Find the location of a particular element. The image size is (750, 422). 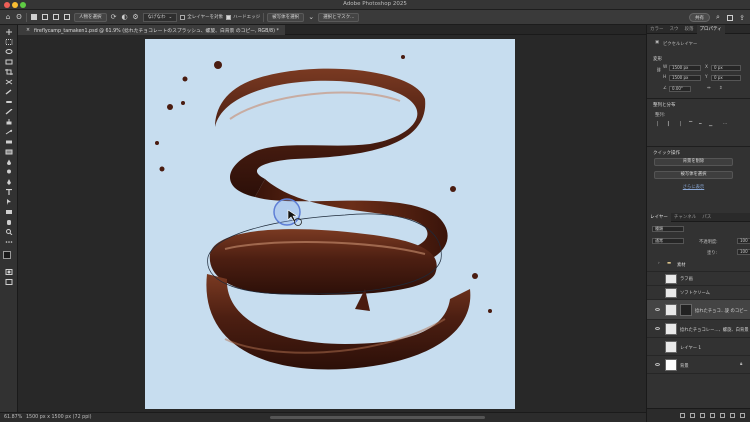

angle-field: 0.00° is located at coordinates (680, 89).